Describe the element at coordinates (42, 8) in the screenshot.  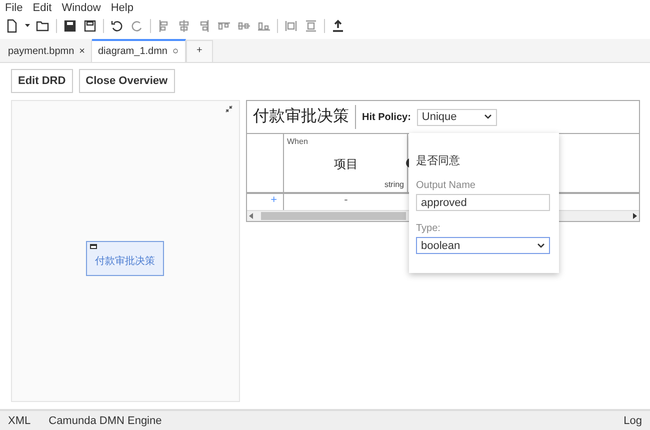
I see `menu-item: Edit` at that location.